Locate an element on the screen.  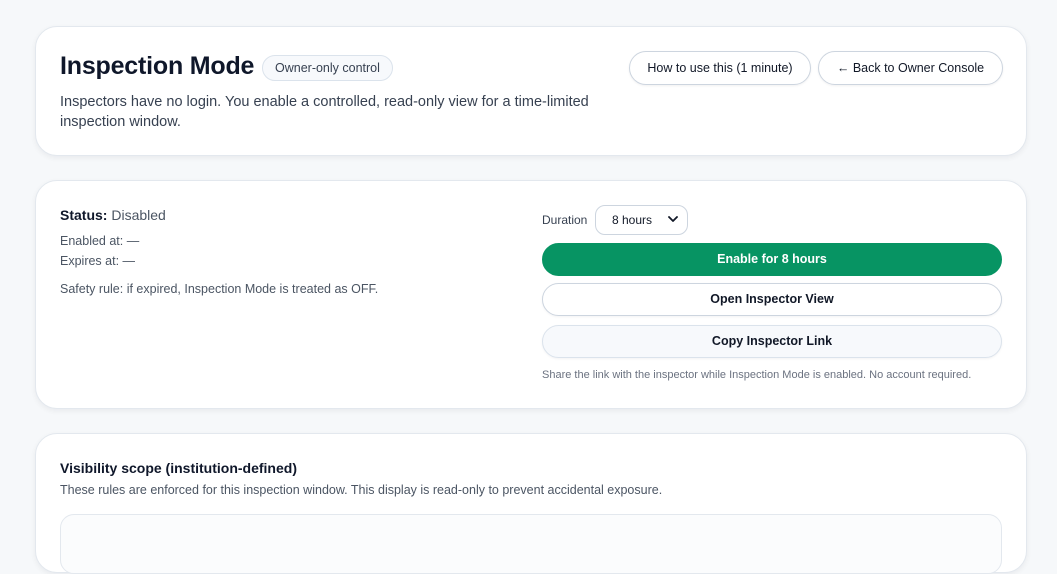
chevron-down-icon is located at coordinates (673, 225).